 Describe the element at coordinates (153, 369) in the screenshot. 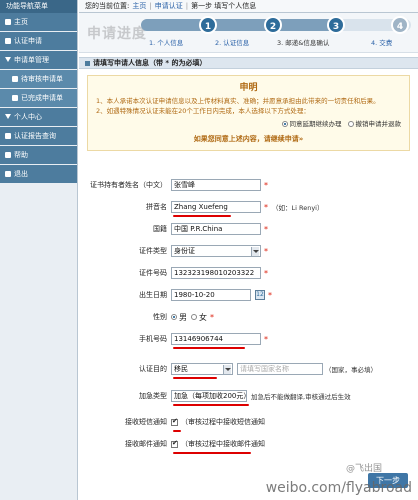

I see `purpose-label: 认证目的` at that location.